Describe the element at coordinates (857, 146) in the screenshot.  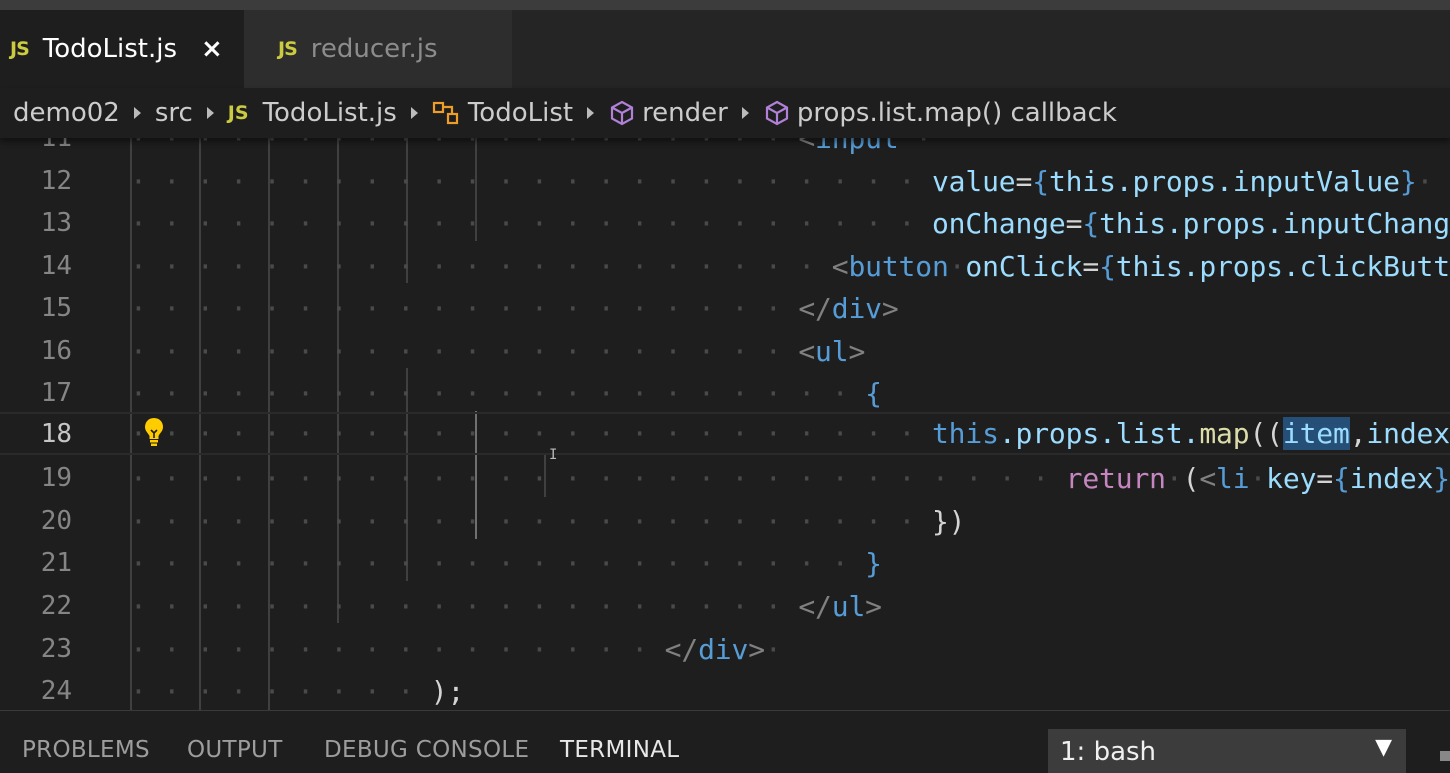
I see `tag-name: input` at that location.